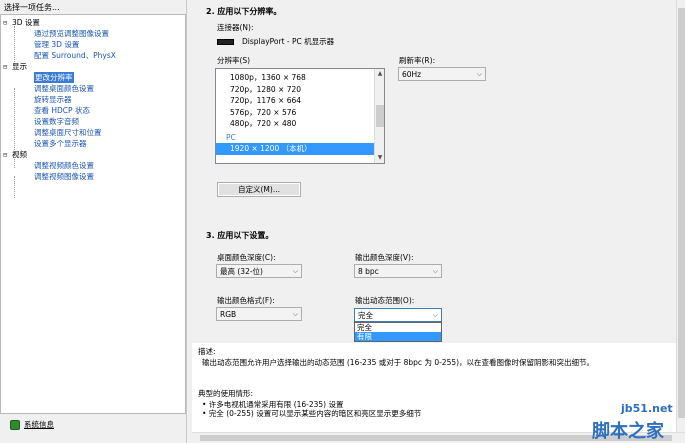  I want to click on tree-item-rotate-display: 旋转显示器, so click(93, 99).